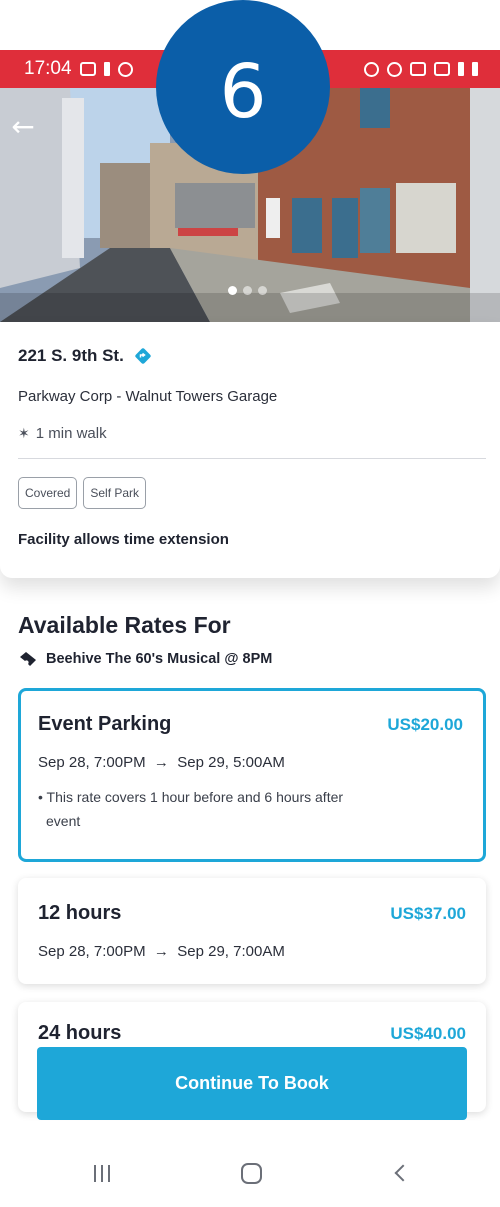  I want to click on walk-time: 1 min walk, so click(71, 433).